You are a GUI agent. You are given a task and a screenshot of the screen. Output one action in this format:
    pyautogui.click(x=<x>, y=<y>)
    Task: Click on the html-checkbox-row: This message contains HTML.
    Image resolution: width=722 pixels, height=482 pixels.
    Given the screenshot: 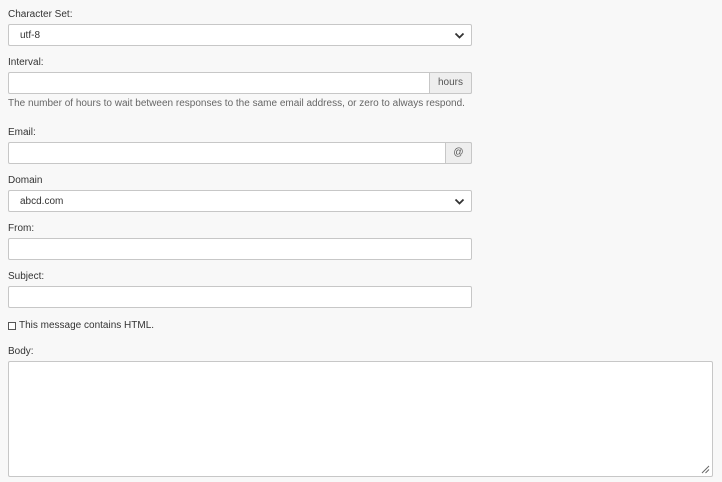 What is the action you would take?
    pyautogui.click(x=81, y=325)
    